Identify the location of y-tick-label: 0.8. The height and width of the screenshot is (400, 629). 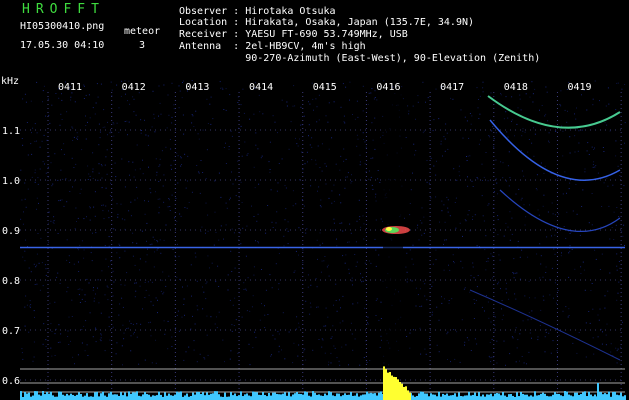
(11, 281).